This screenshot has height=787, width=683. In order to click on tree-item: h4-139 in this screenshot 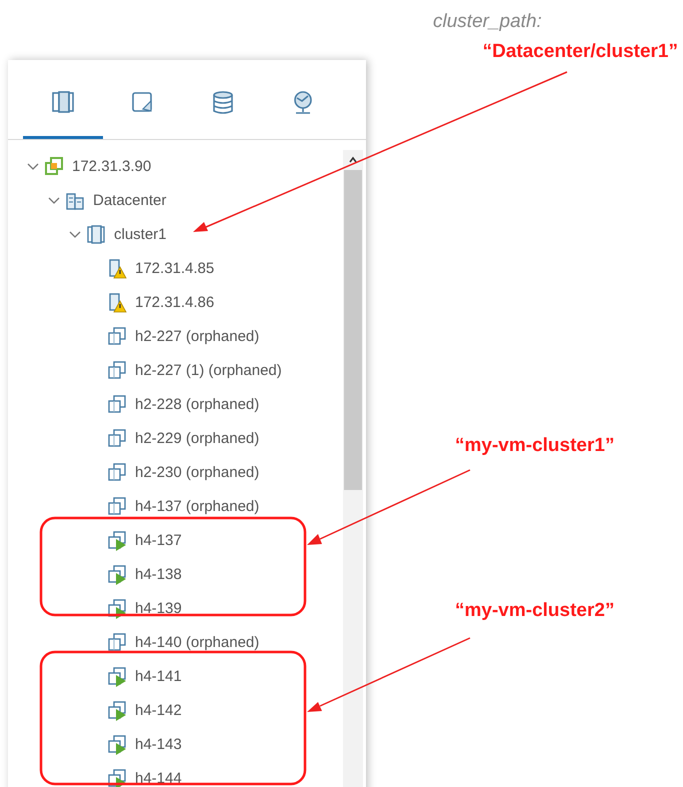, I will do `click(175, 609)`.